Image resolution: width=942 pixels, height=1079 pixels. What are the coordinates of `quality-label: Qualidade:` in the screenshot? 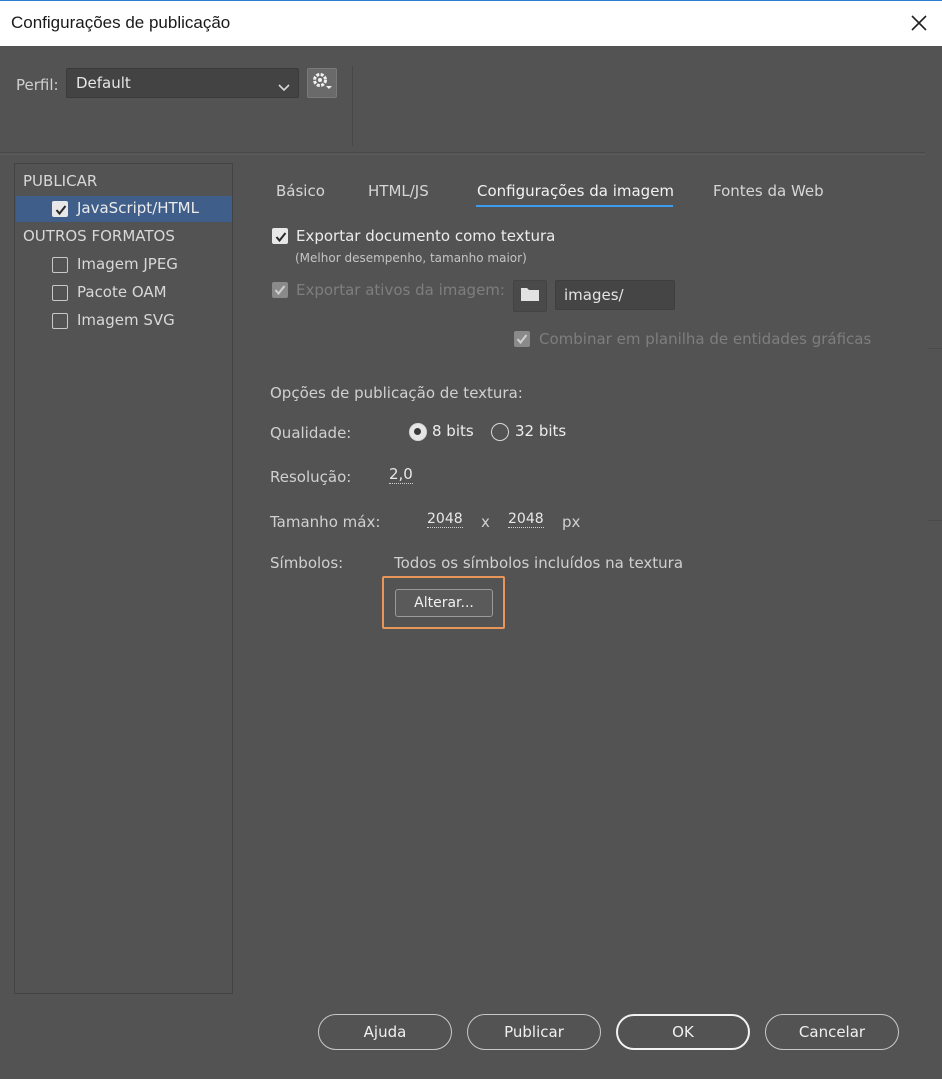 It's located at (311, 433).